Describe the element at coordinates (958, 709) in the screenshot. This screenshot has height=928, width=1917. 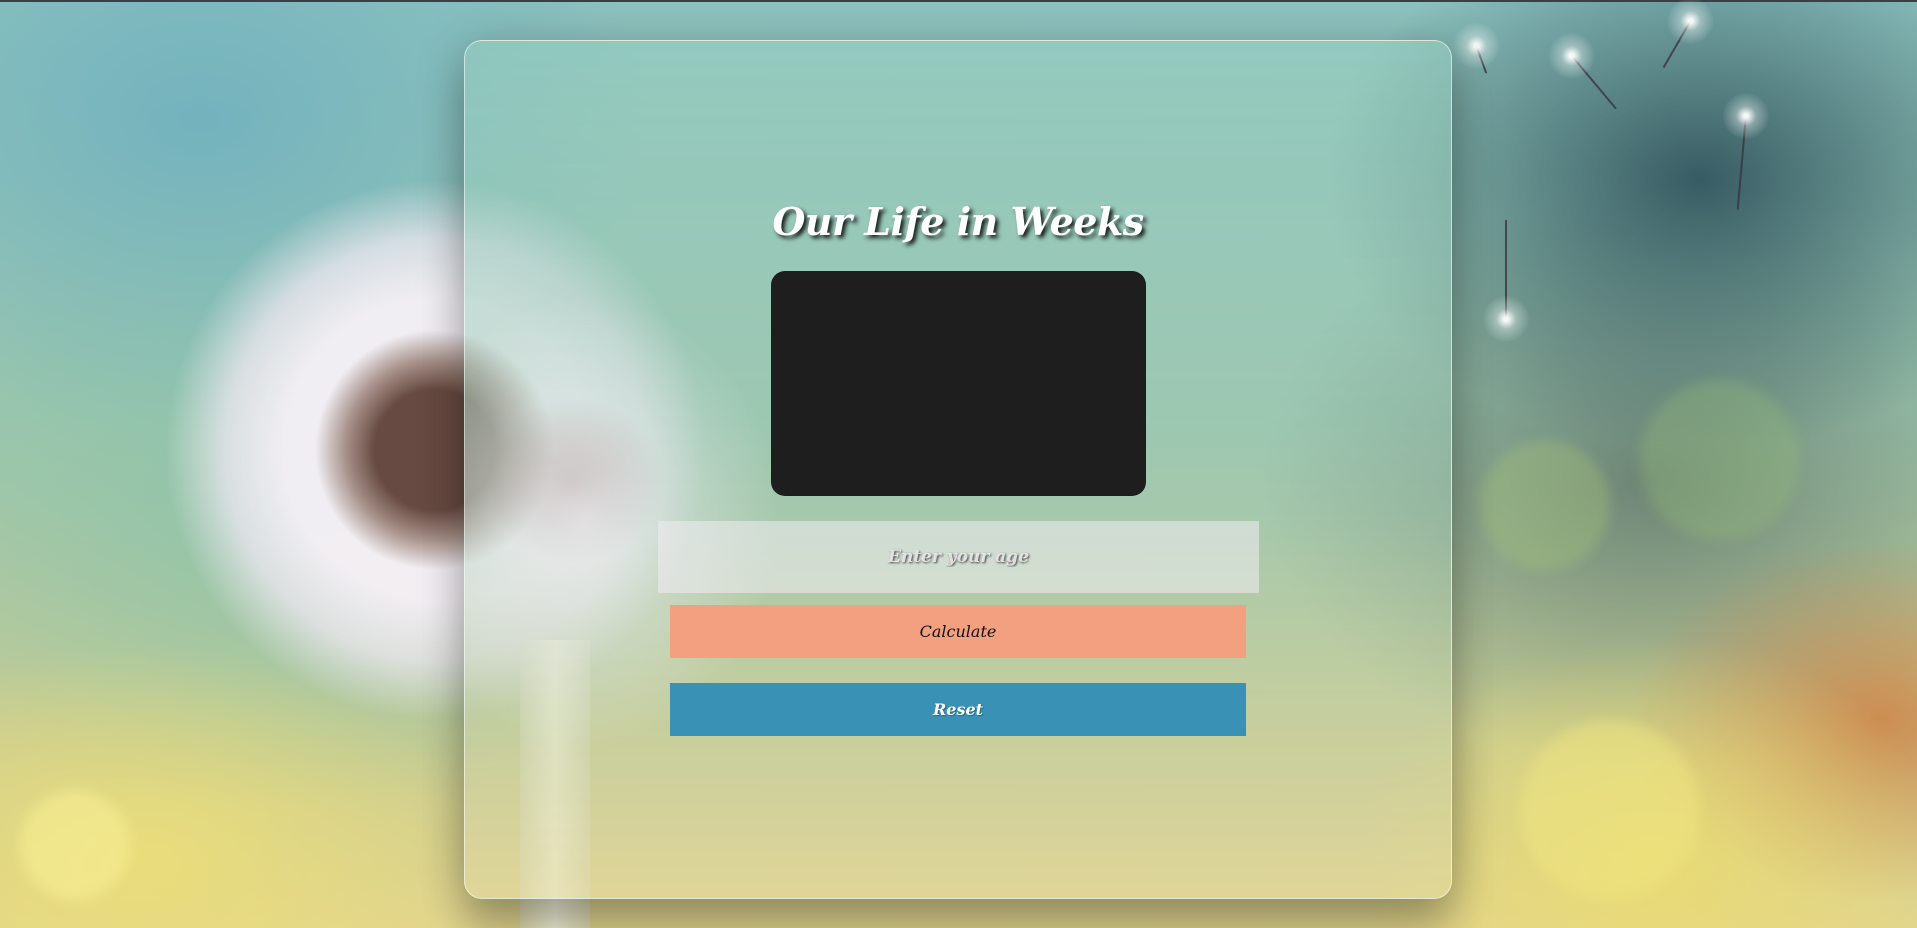
I see `reset-button: Reset` at that location.